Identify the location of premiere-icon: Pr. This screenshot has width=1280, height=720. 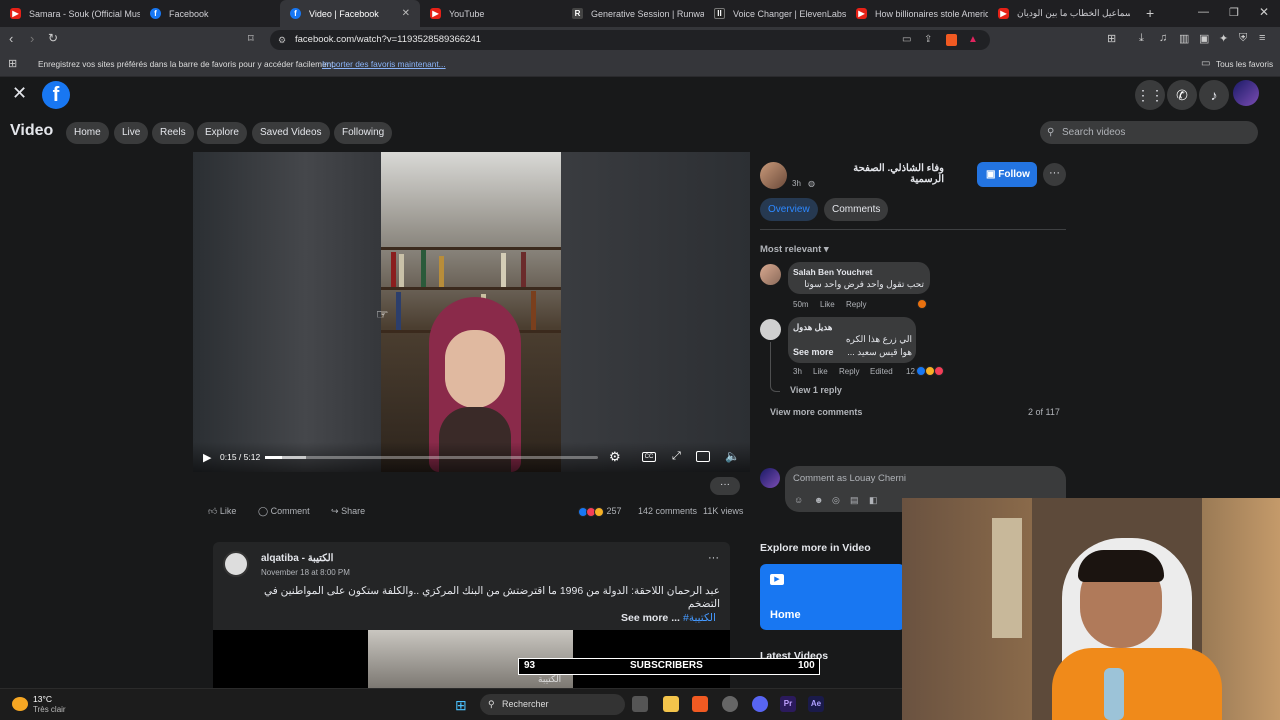
(788, 704).